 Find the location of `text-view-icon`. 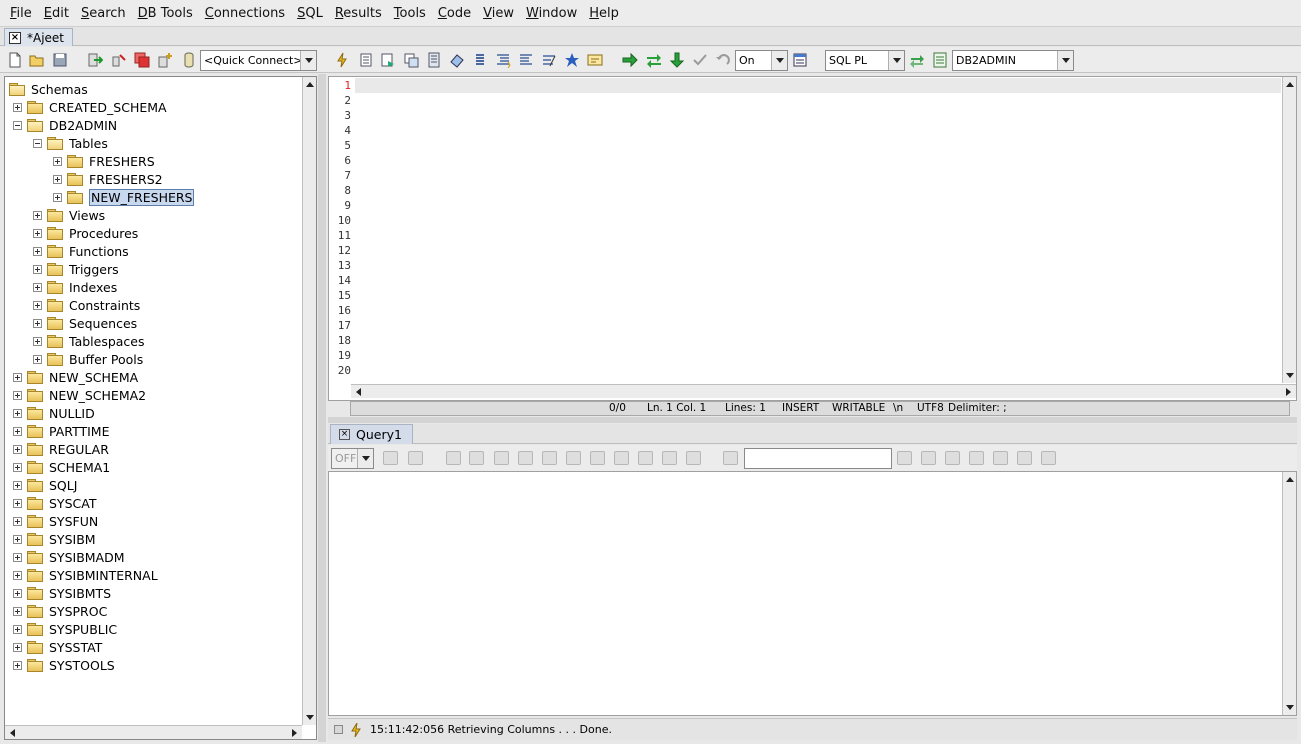

text-view-icon is located at coordinates (669, 458).